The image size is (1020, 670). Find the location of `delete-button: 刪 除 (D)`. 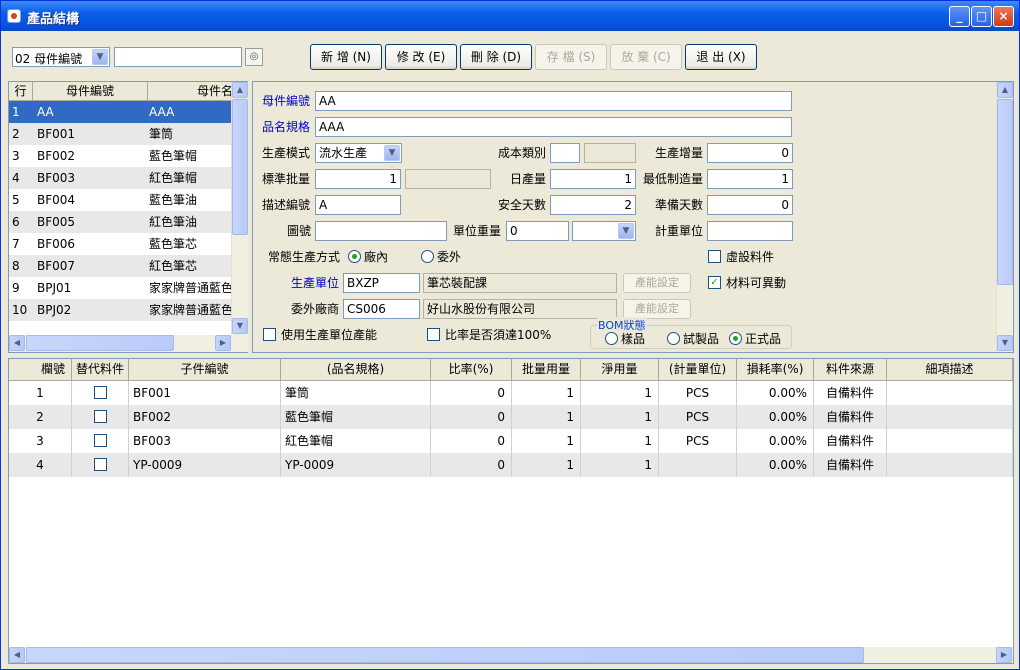

delete-button: 刪 除 (D) is located at coordinates (496, 57).